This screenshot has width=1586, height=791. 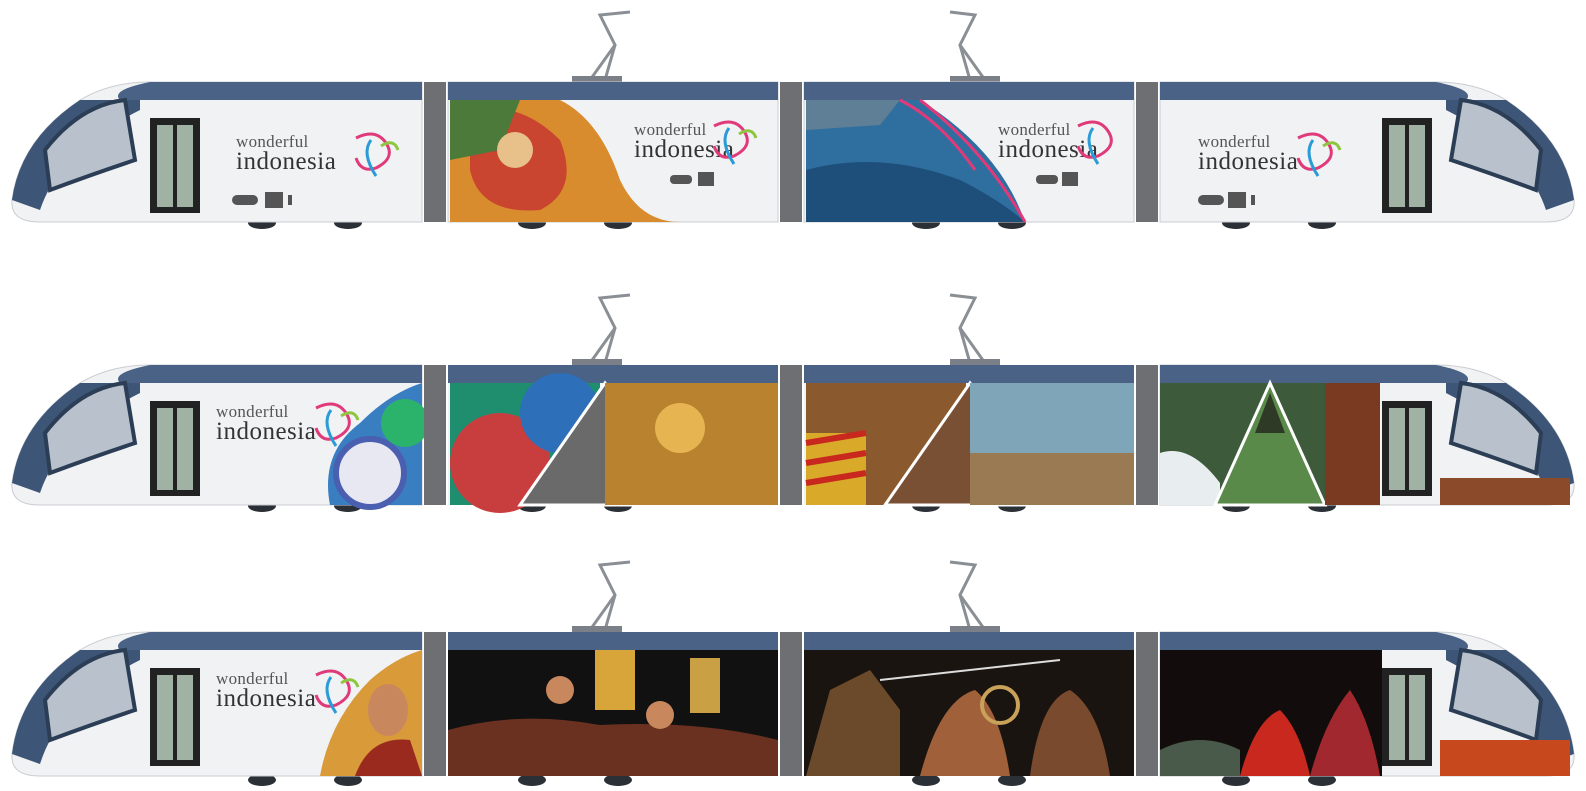 I want to click on pantograph-left, so click(x=601, y=46).